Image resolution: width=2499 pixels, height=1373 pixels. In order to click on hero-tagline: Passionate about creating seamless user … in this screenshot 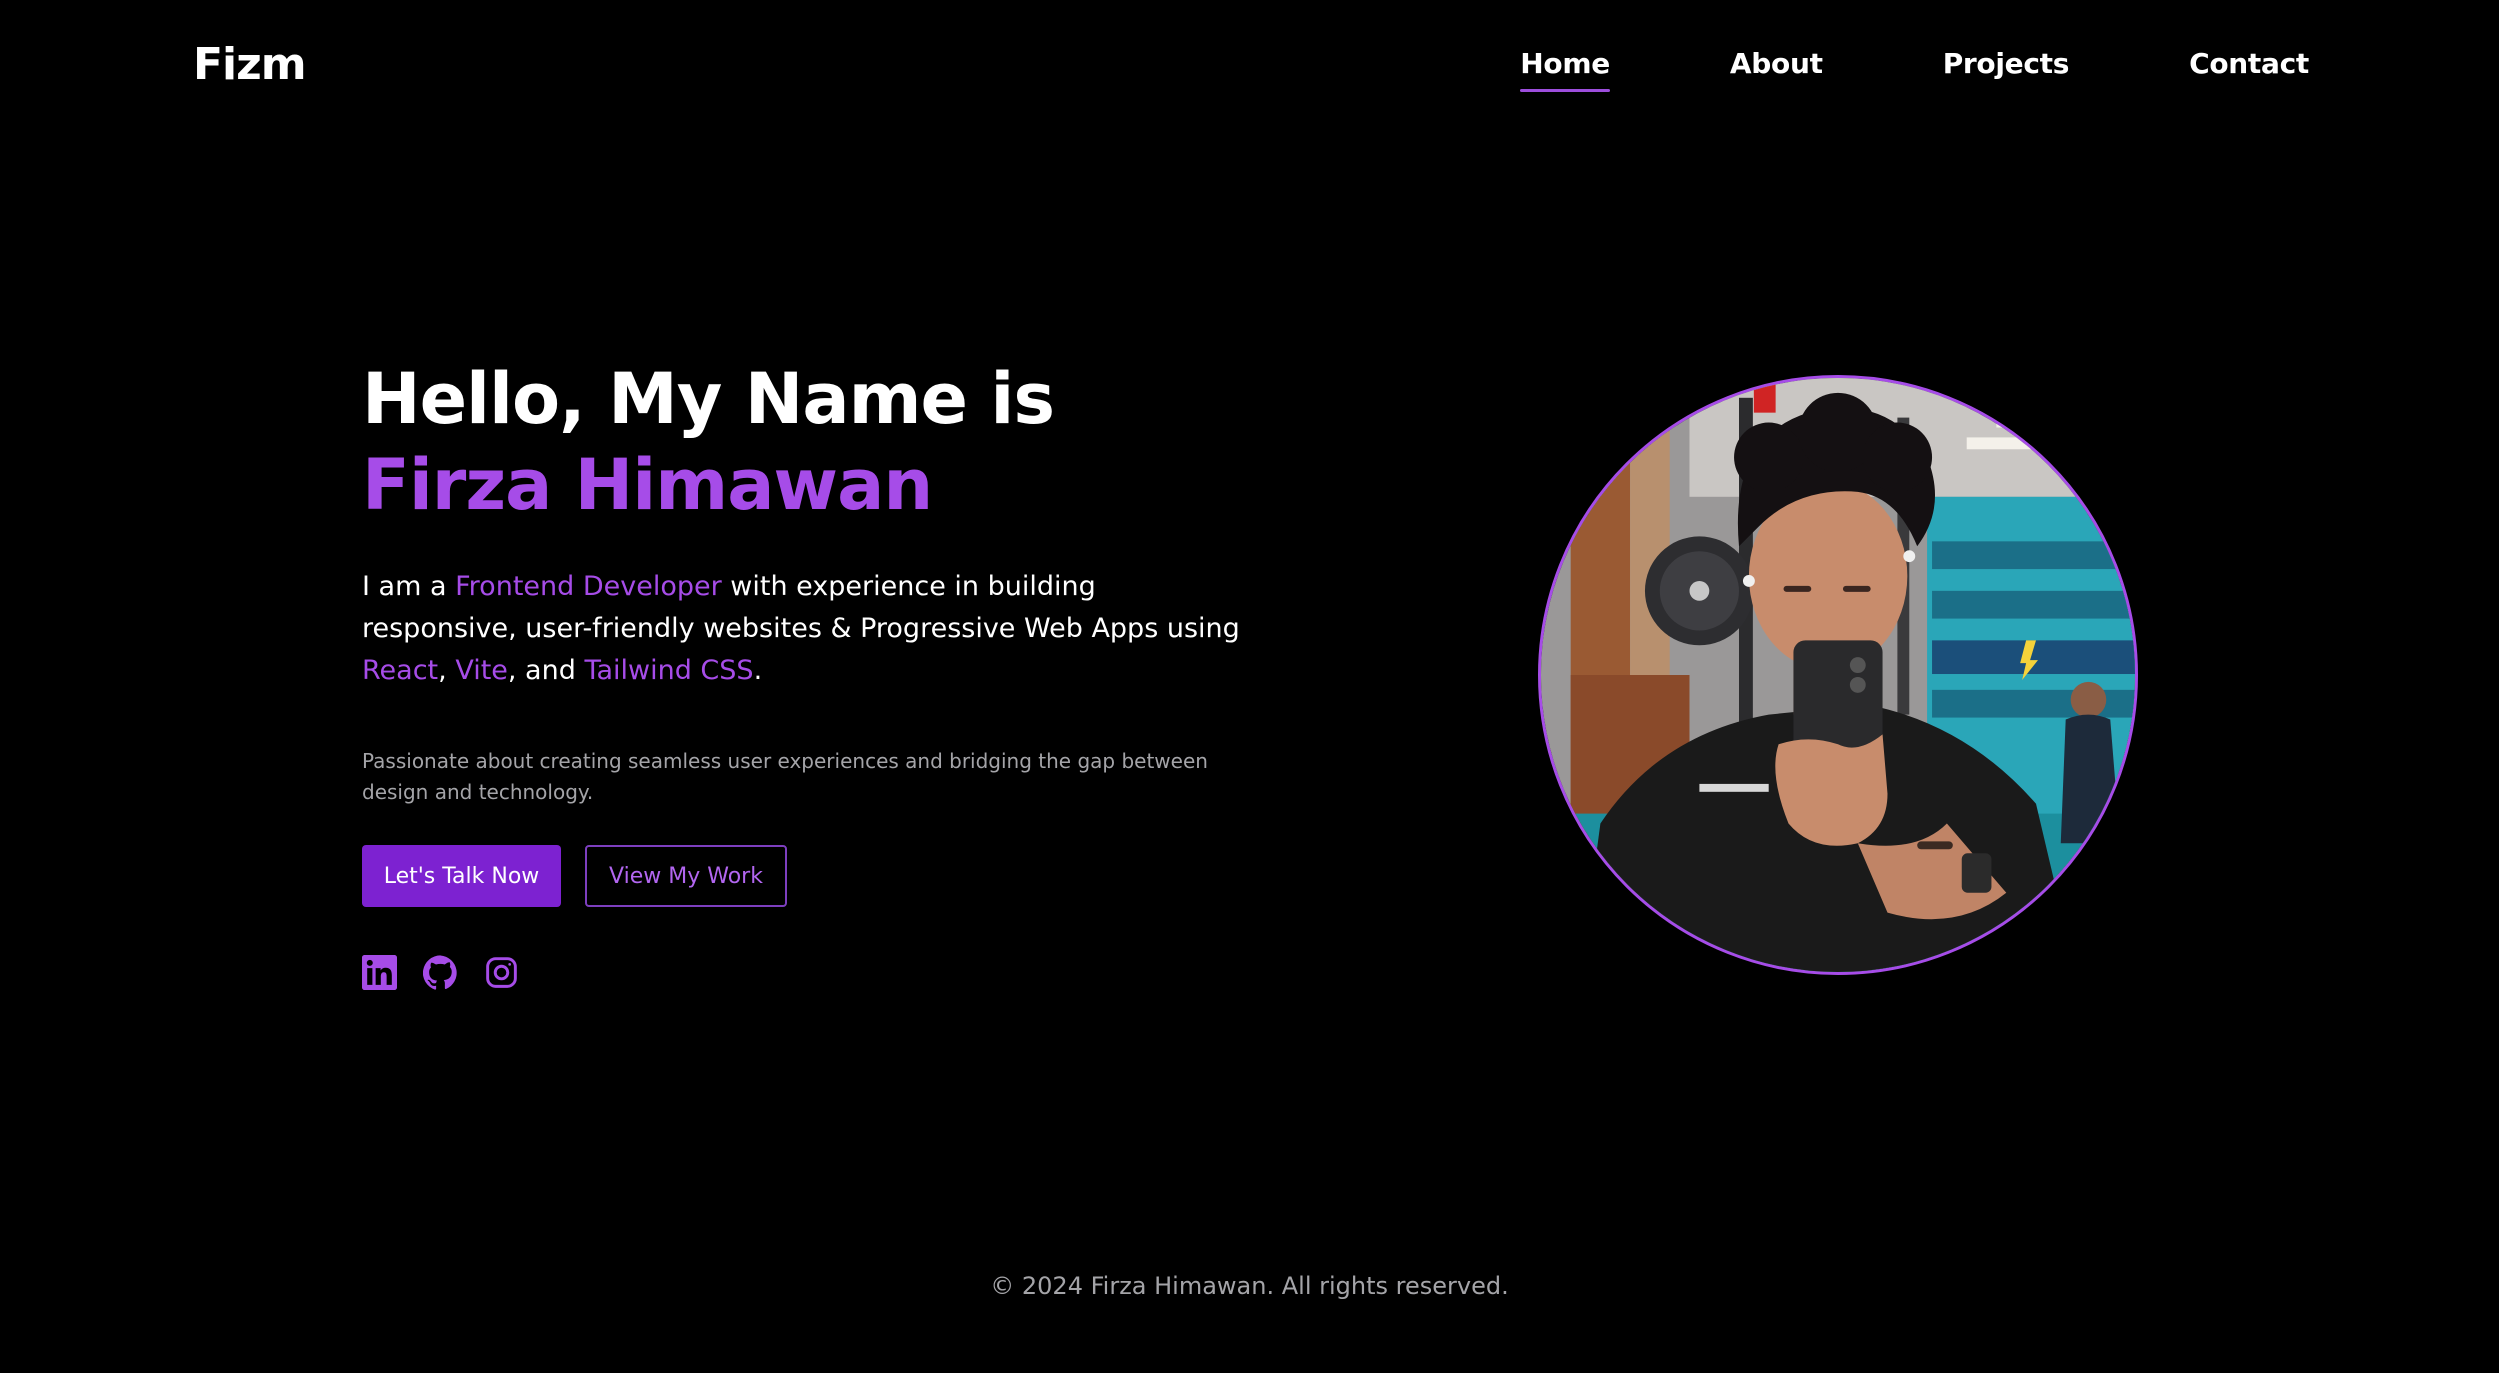, I will do `click(785, 776)`.